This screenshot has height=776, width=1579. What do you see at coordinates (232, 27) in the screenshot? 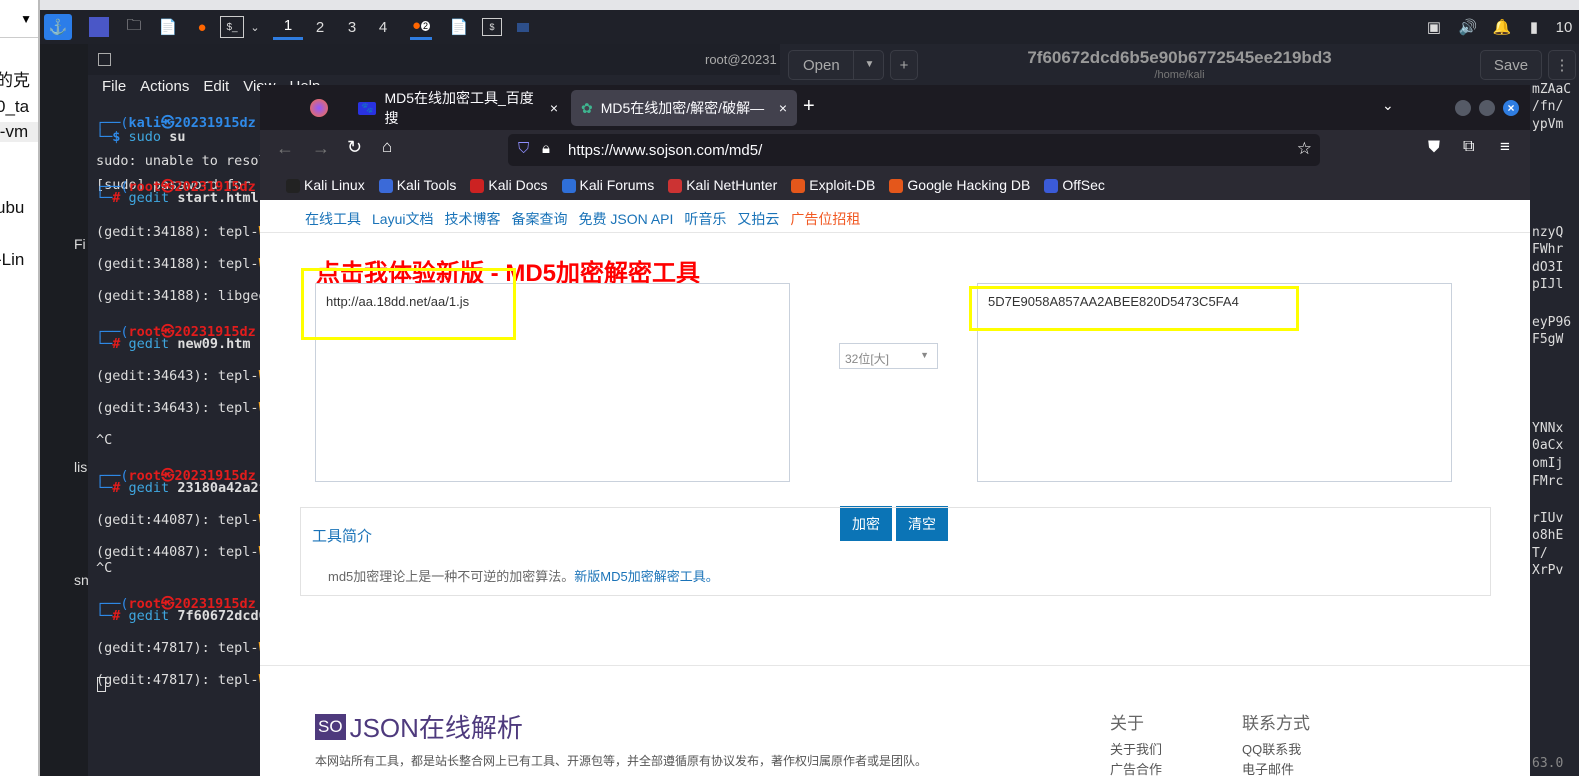
I see `terminal-icon: $_` at bounding box center [232, 27].